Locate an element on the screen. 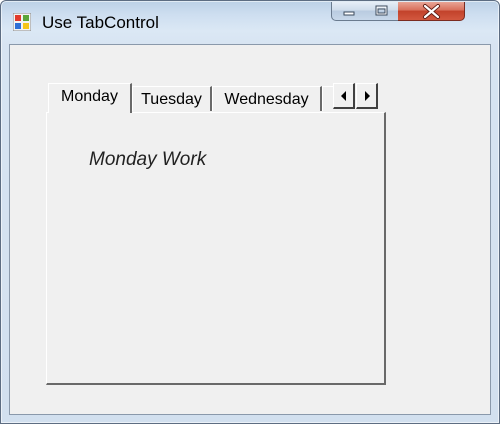 The height and width of the screenshot is (424, 500). maximize-button is located at coordinates (382, 11).